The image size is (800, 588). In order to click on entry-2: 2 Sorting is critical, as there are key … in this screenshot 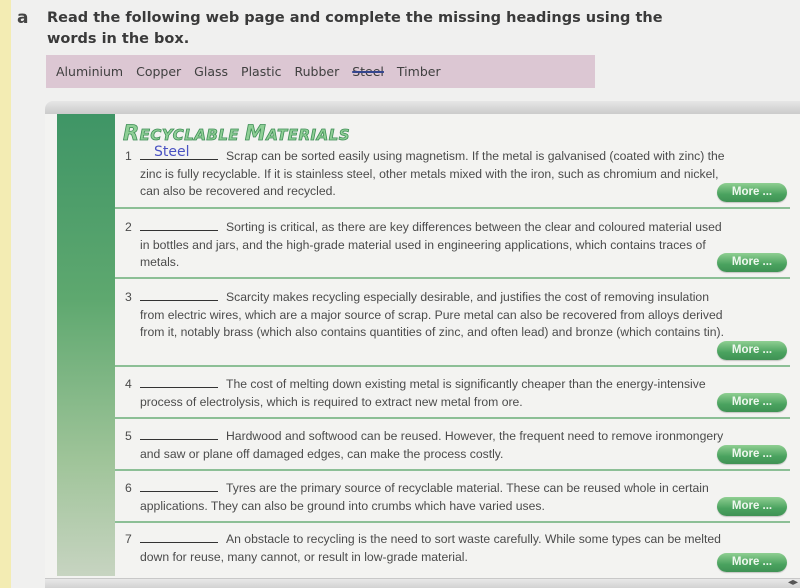, I will do `click(452, 249)`.